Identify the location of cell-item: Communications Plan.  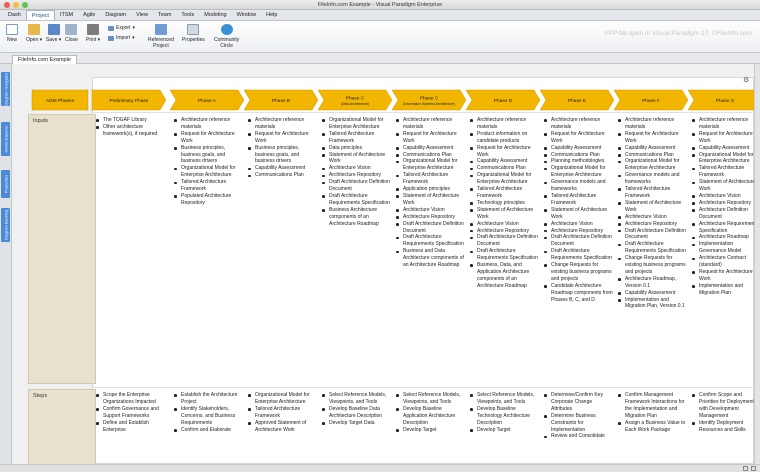
(652, 155).